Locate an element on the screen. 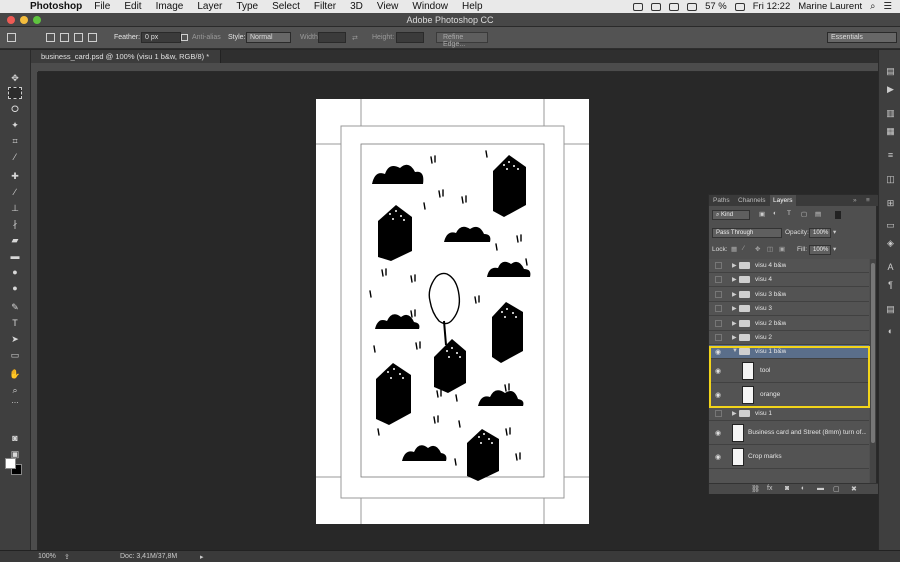  layer-crop-marks: ◉ Crop marks is located at coordinates (789, 457).